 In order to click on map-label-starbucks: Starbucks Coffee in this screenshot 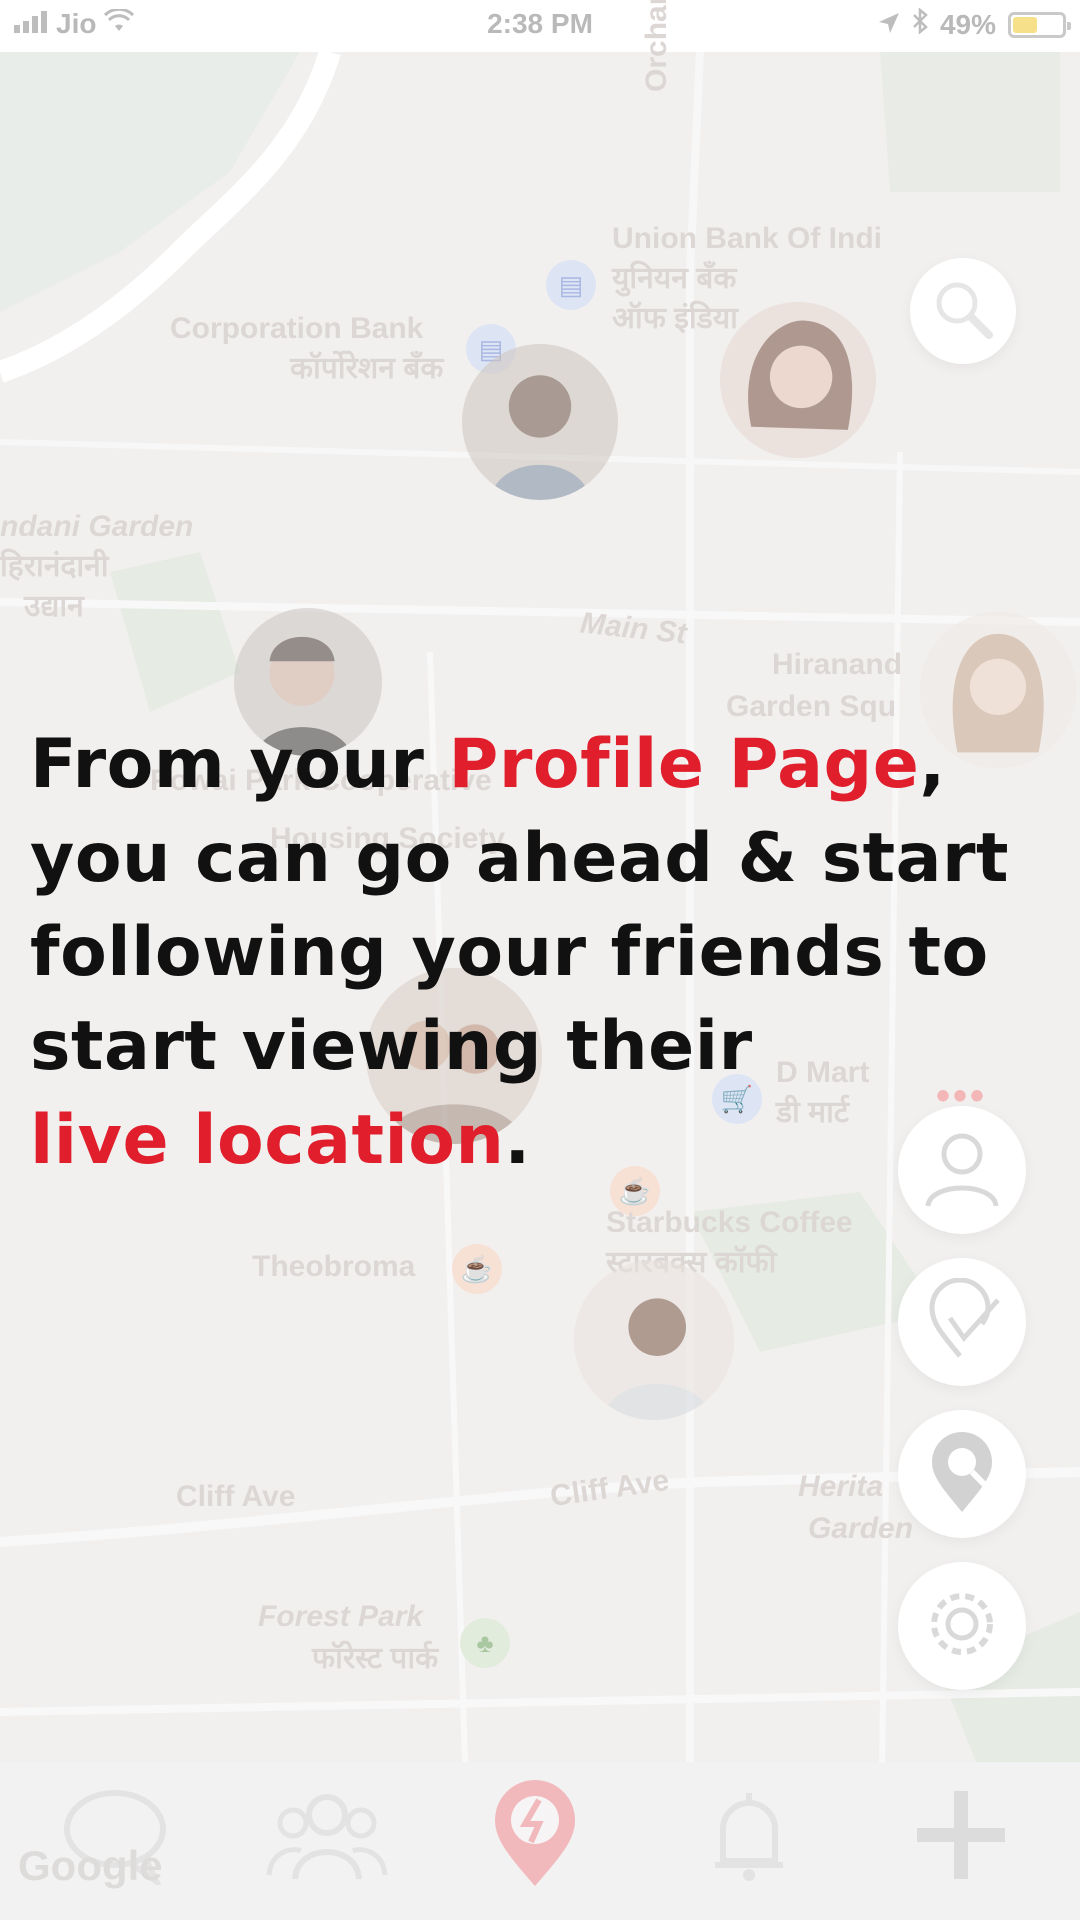, I will do `click(729, 1222)`.